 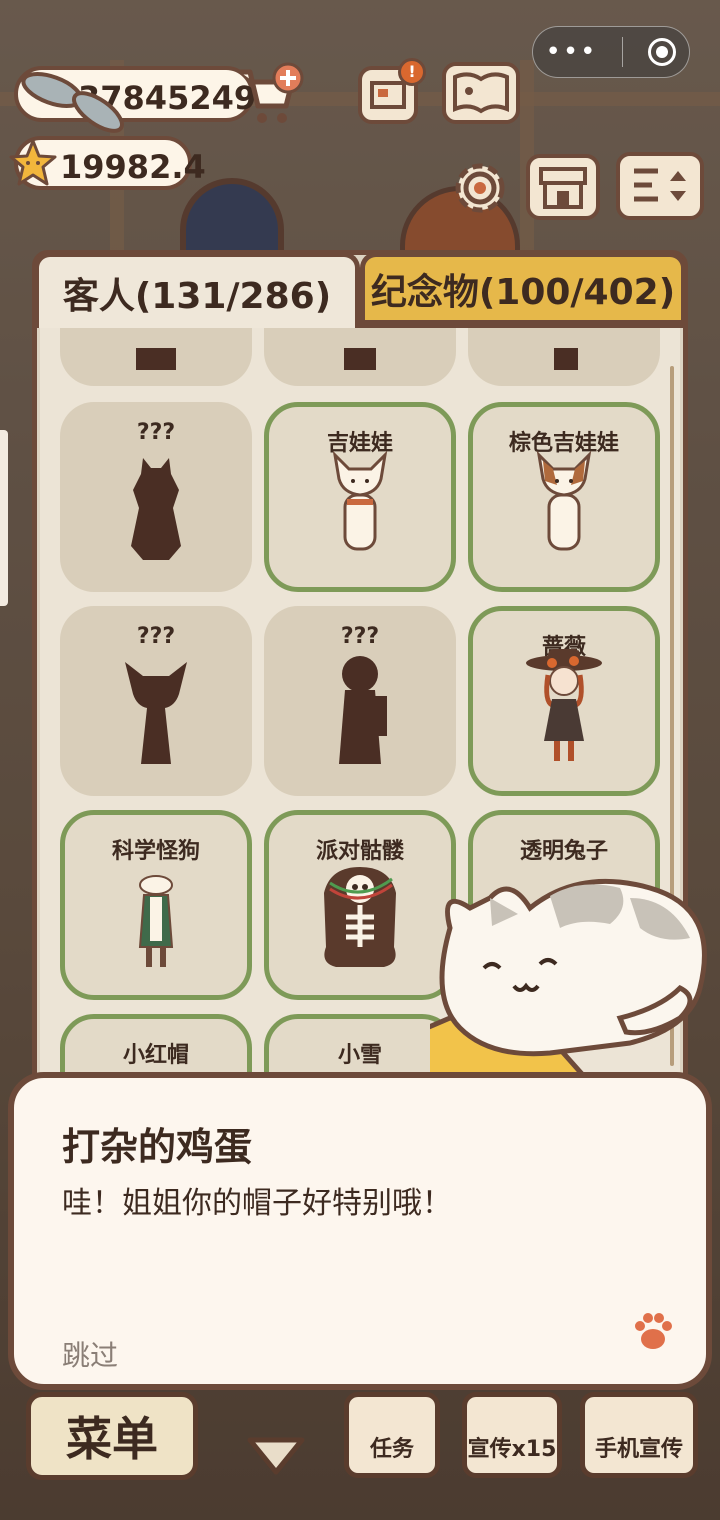 I want to click on brown-chihuahua-icon, so click(x=564, y=500).